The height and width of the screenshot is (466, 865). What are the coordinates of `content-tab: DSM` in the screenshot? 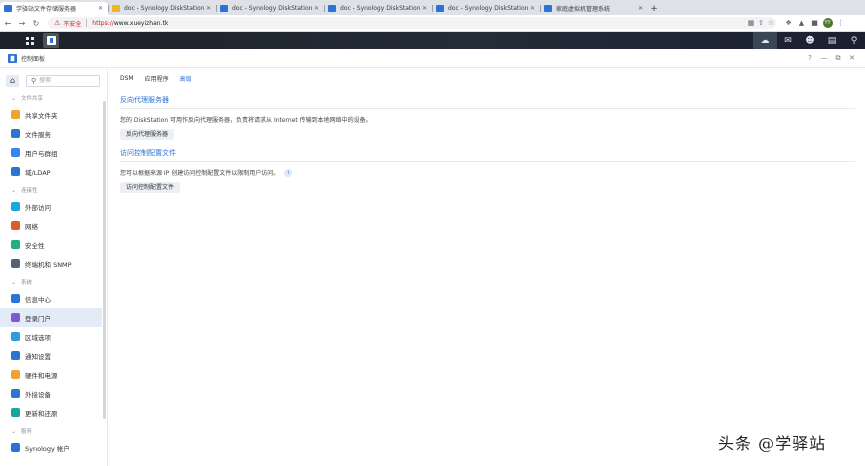 It's located at (127, 78).